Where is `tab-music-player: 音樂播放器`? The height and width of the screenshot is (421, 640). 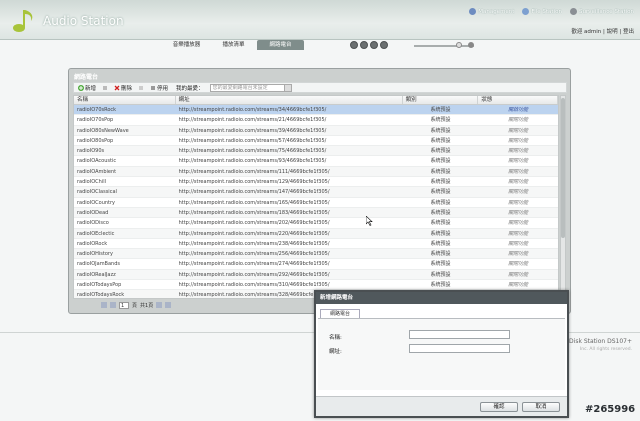
tab-music-player: 音樂播放器 is located at coordinates (186, 45).